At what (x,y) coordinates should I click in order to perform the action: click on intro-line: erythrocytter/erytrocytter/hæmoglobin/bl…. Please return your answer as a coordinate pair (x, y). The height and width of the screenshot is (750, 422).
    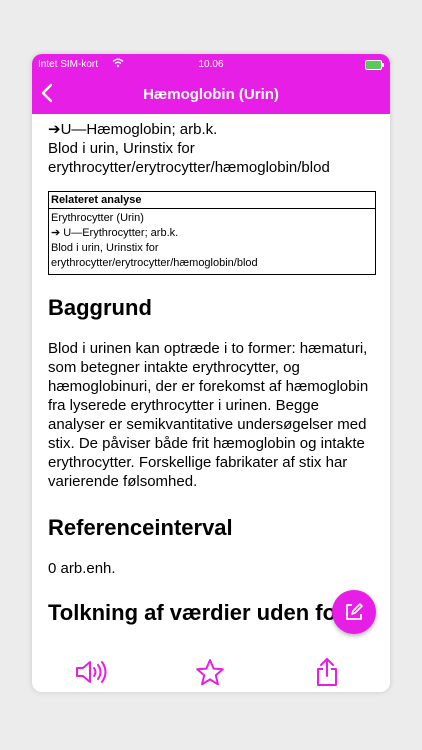
    Looking at the image, I should click on (189, 167).